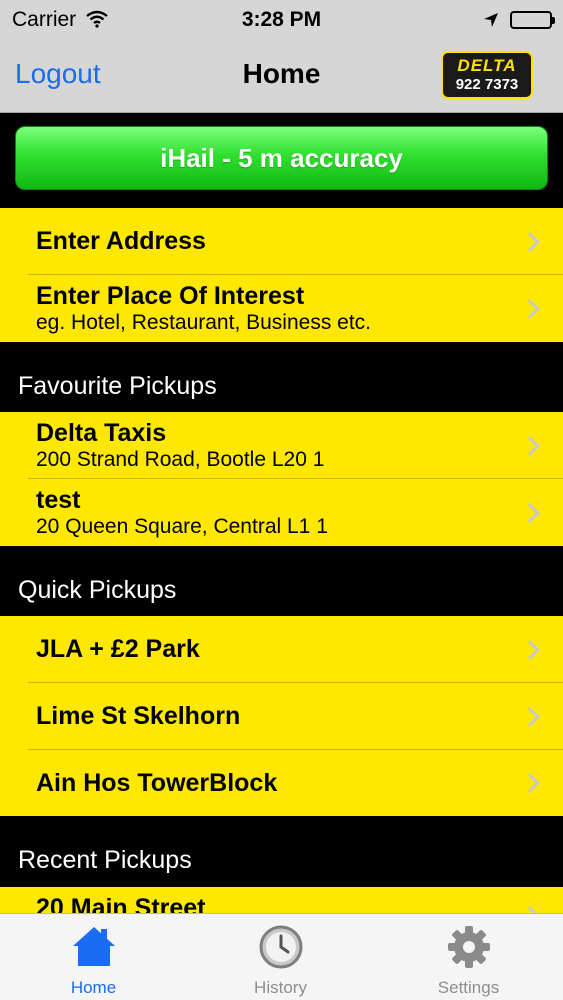 This screenshot has width=563, height=1000. Describe the element at coordinates (281, 716) in the screenshot. I see `quick-pickup-item: Lime St Skelhorn` at that location.